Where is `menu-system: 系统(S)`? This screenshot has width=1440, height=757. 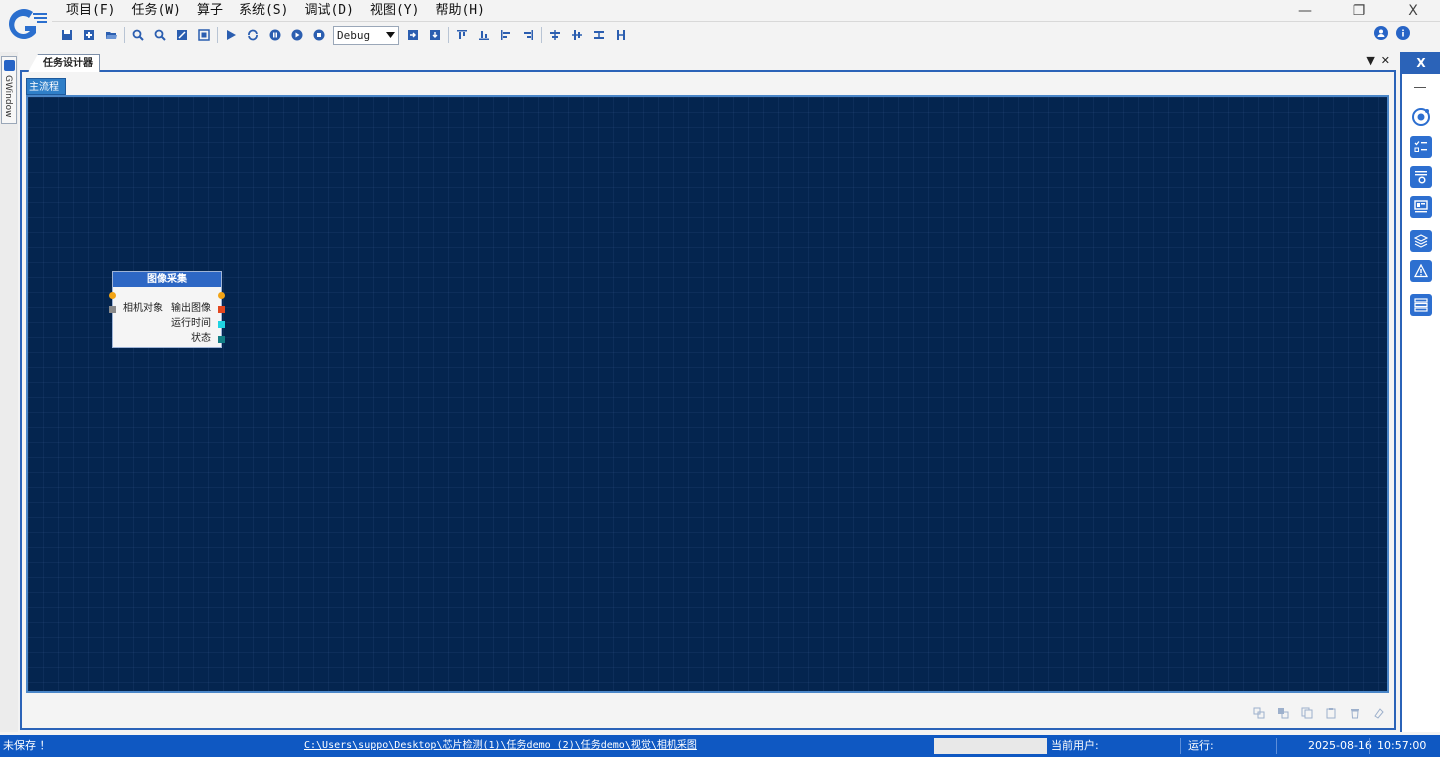 menu-system: 系统(S) is located at coordinates (263, 11).